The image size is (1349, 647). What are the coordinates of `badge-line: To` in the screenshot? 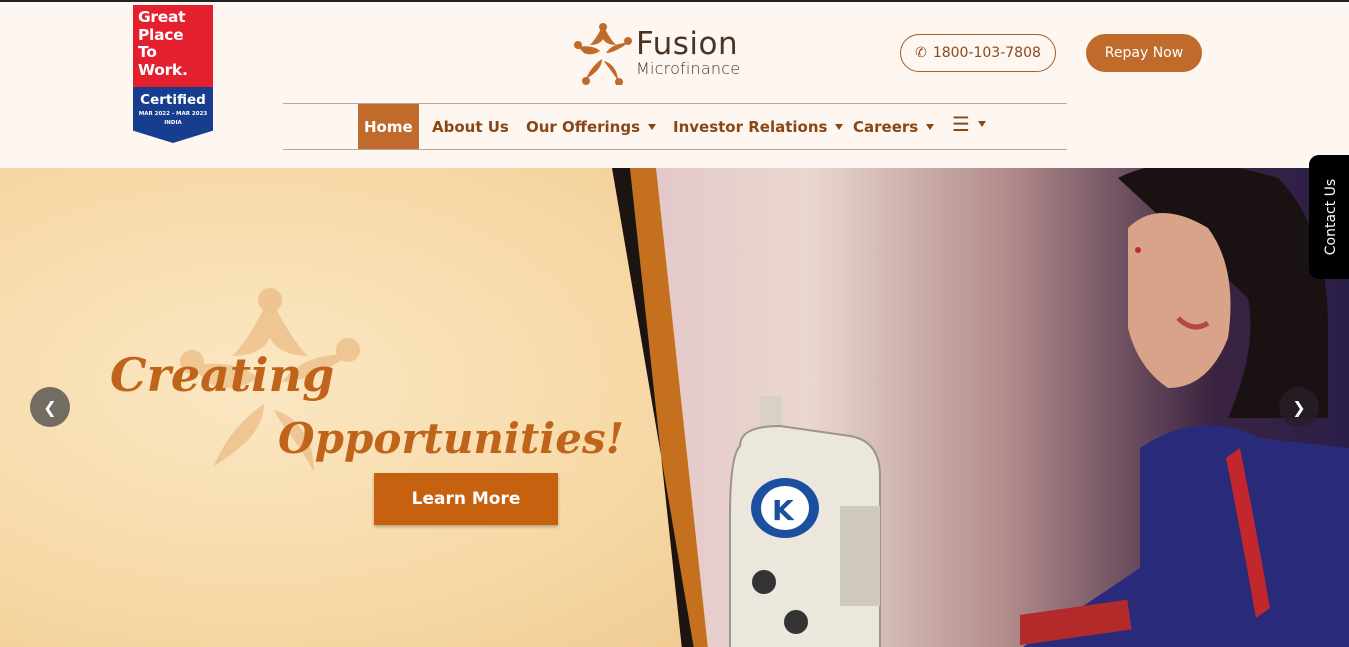 It's located at (147, 52).